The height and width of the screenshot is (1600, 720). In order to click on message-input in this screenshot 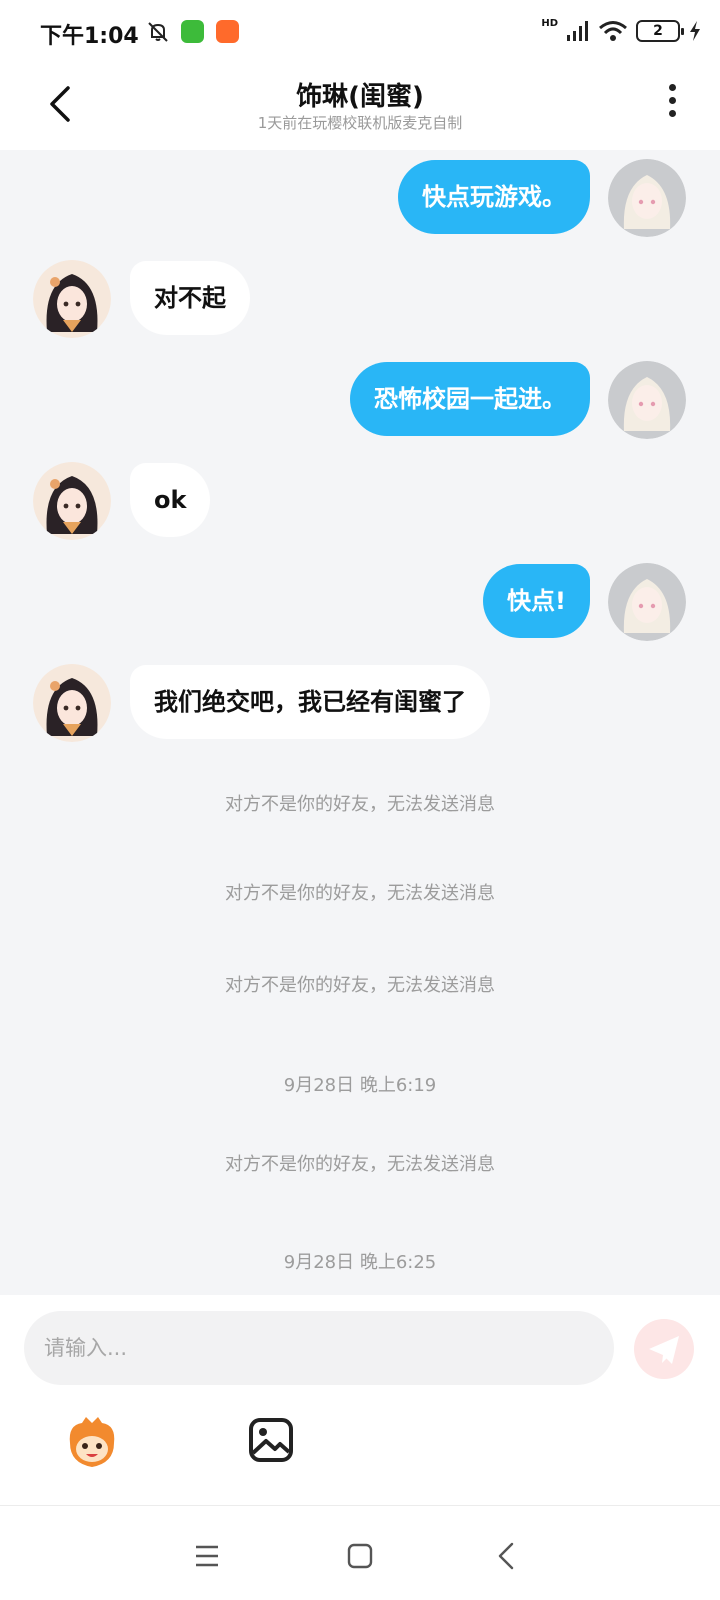, I will do `click(319, 1348)`.